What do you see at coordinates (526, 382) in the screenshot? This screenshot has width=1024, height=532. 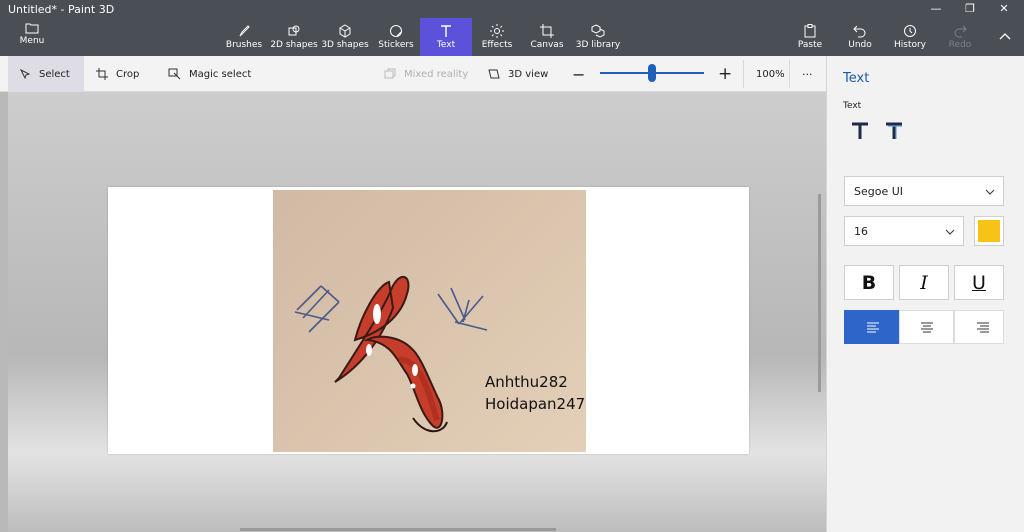 I see `photo-text-line-1: Anhthu282` at bounding box center [526, 382].